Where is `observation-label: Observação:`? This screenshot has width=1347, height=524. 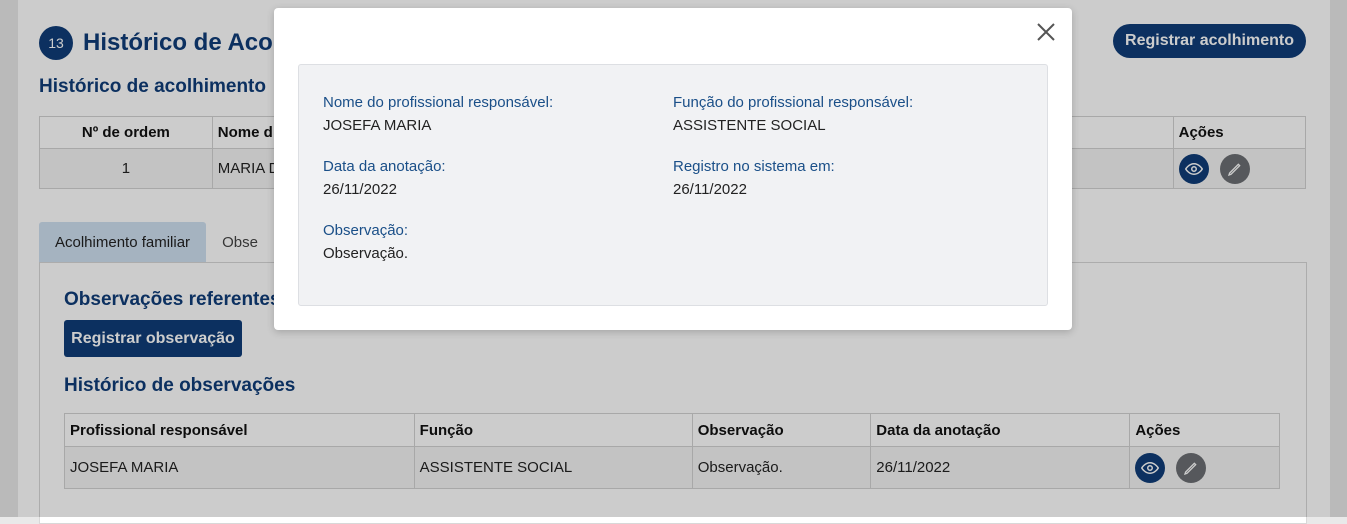 observation-label: Observação: is located at coordinates (366, 230).